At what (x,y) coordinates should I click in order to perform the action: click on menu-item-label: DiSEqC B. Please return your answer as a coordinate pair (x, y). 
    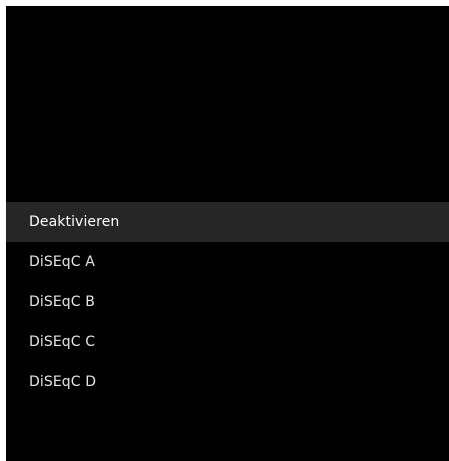
    Looking at the image, I should click on (62, 302).